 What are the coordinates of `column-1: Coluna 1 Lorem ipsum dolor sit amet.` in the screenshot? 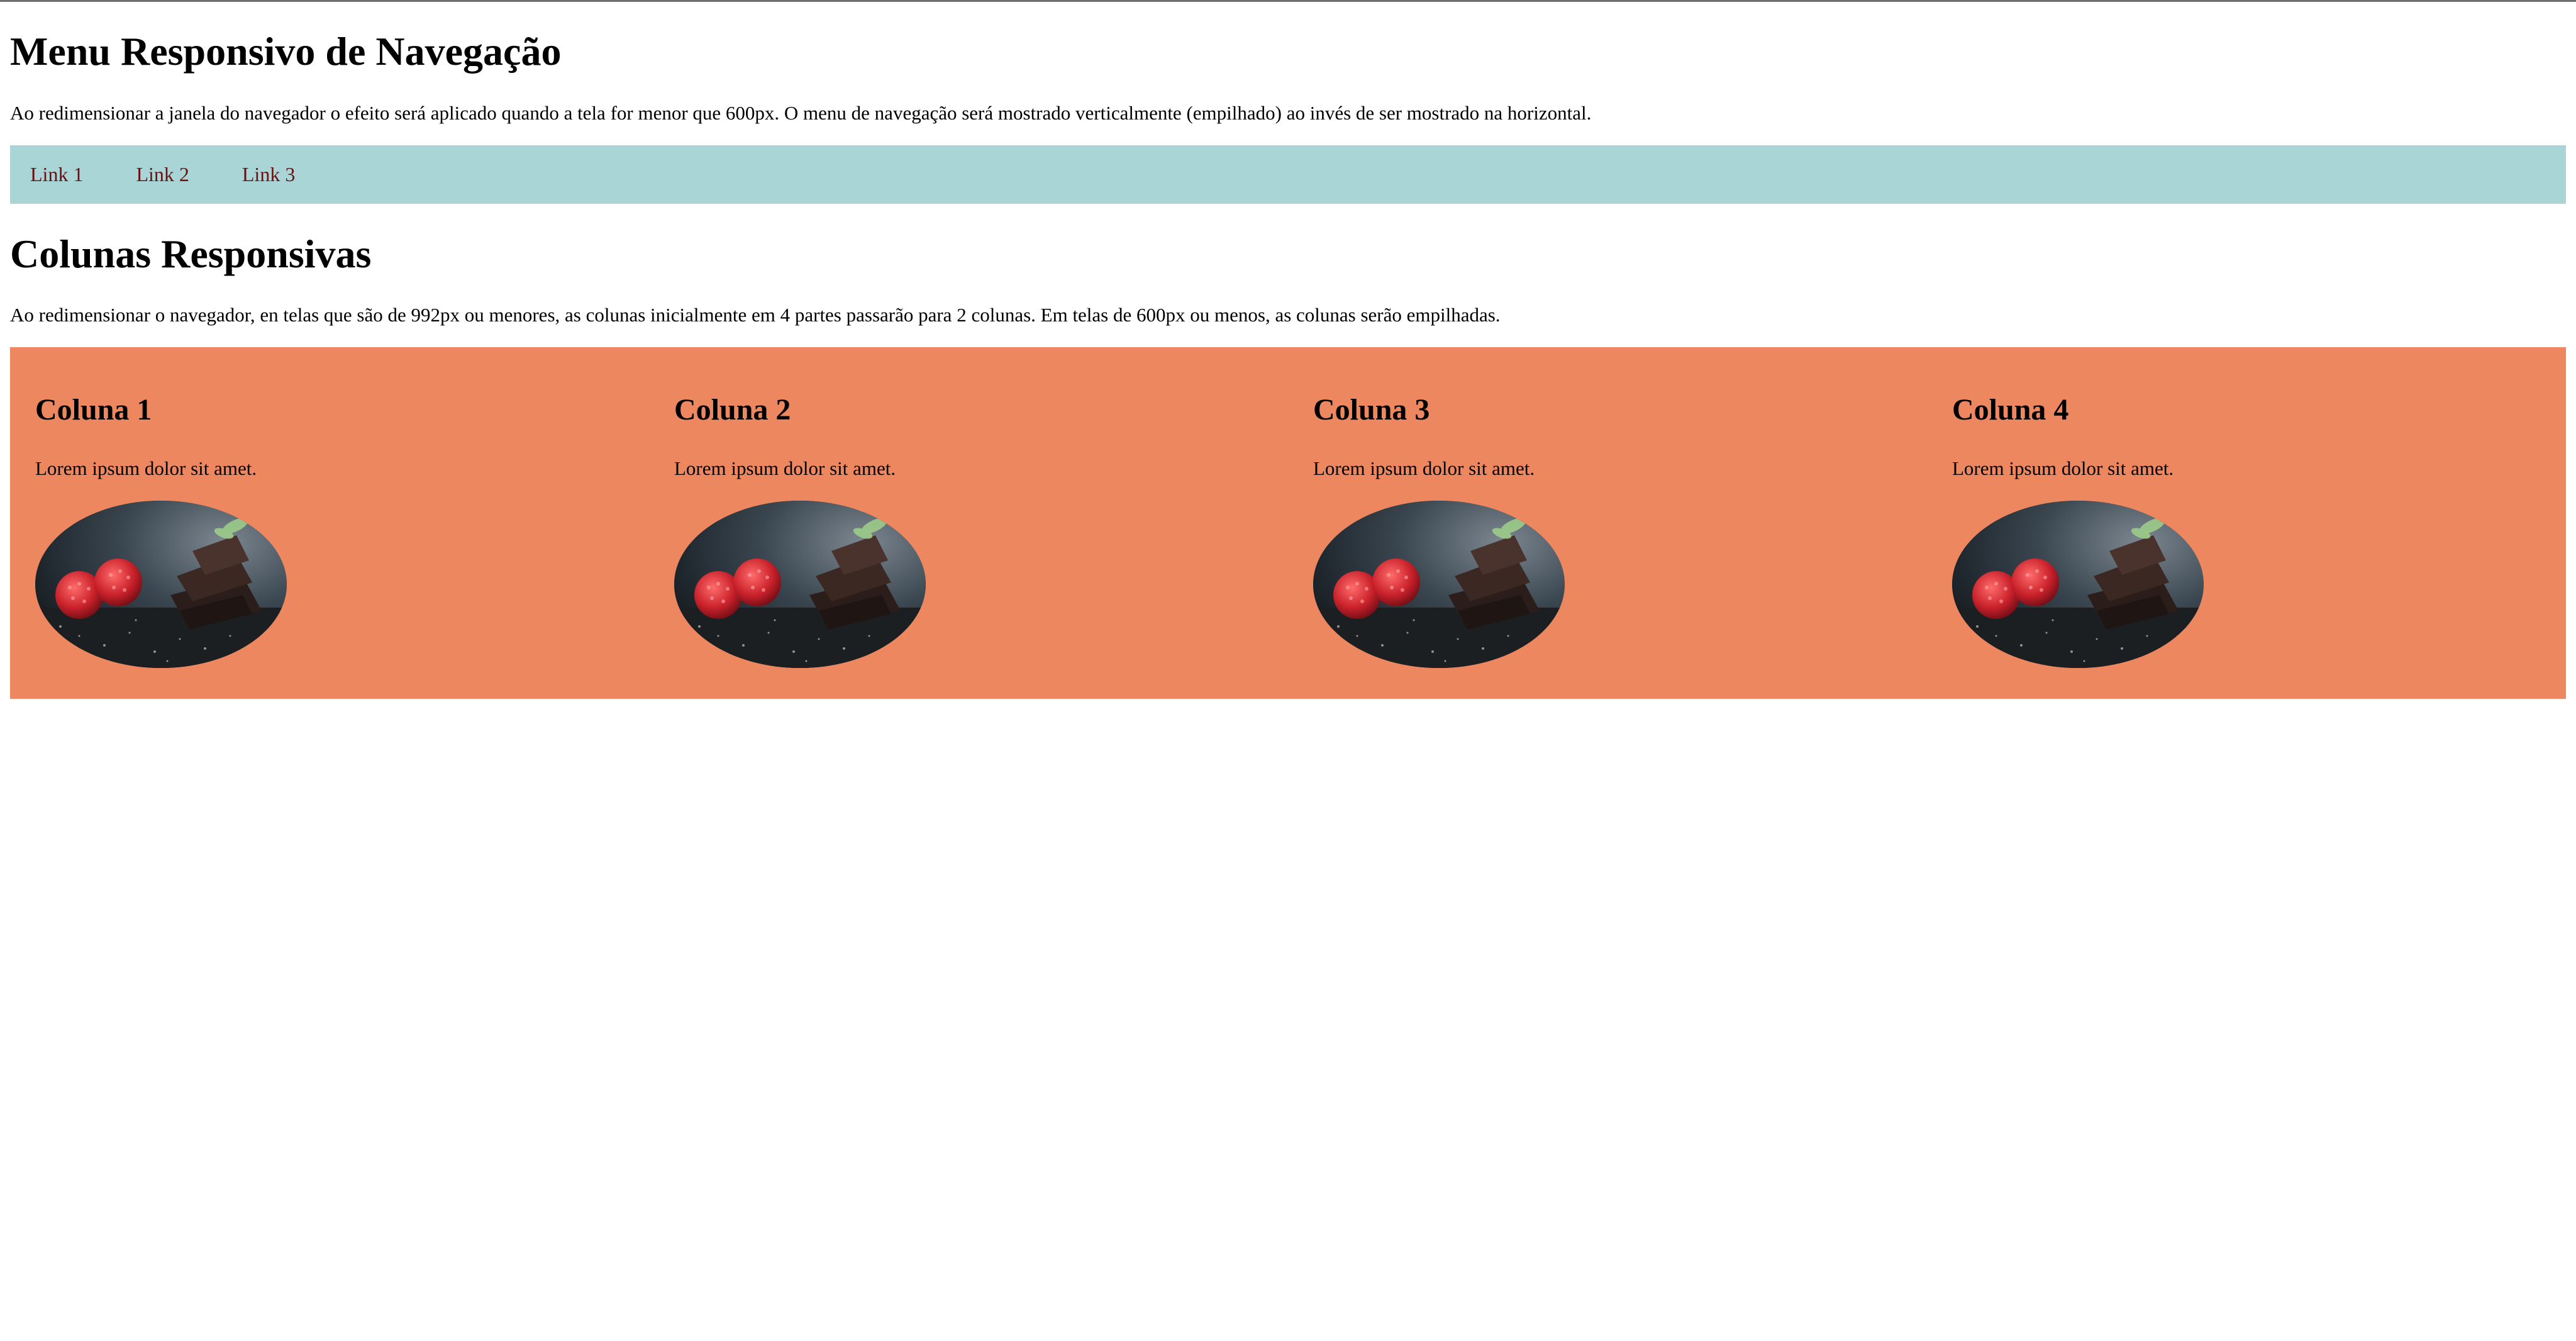 It's located at (329, 523).